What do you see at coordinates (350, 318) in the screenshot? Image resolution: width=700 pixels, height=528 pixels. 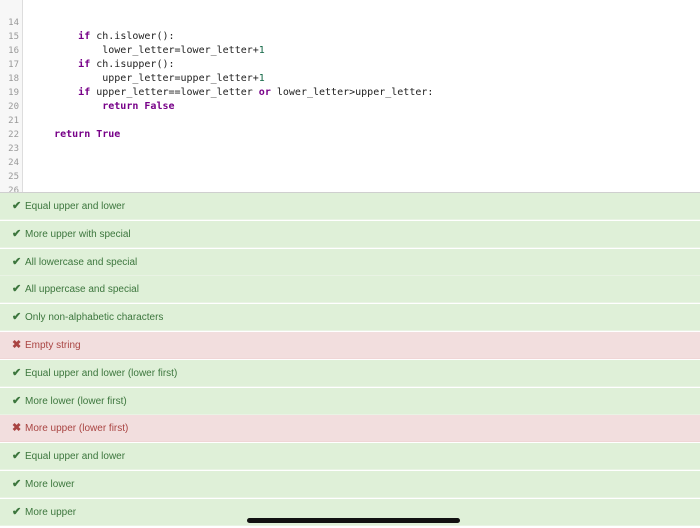 I see `test-result-row: ✔ Only non-alphabetic characters` at bounding box center [350, 318].